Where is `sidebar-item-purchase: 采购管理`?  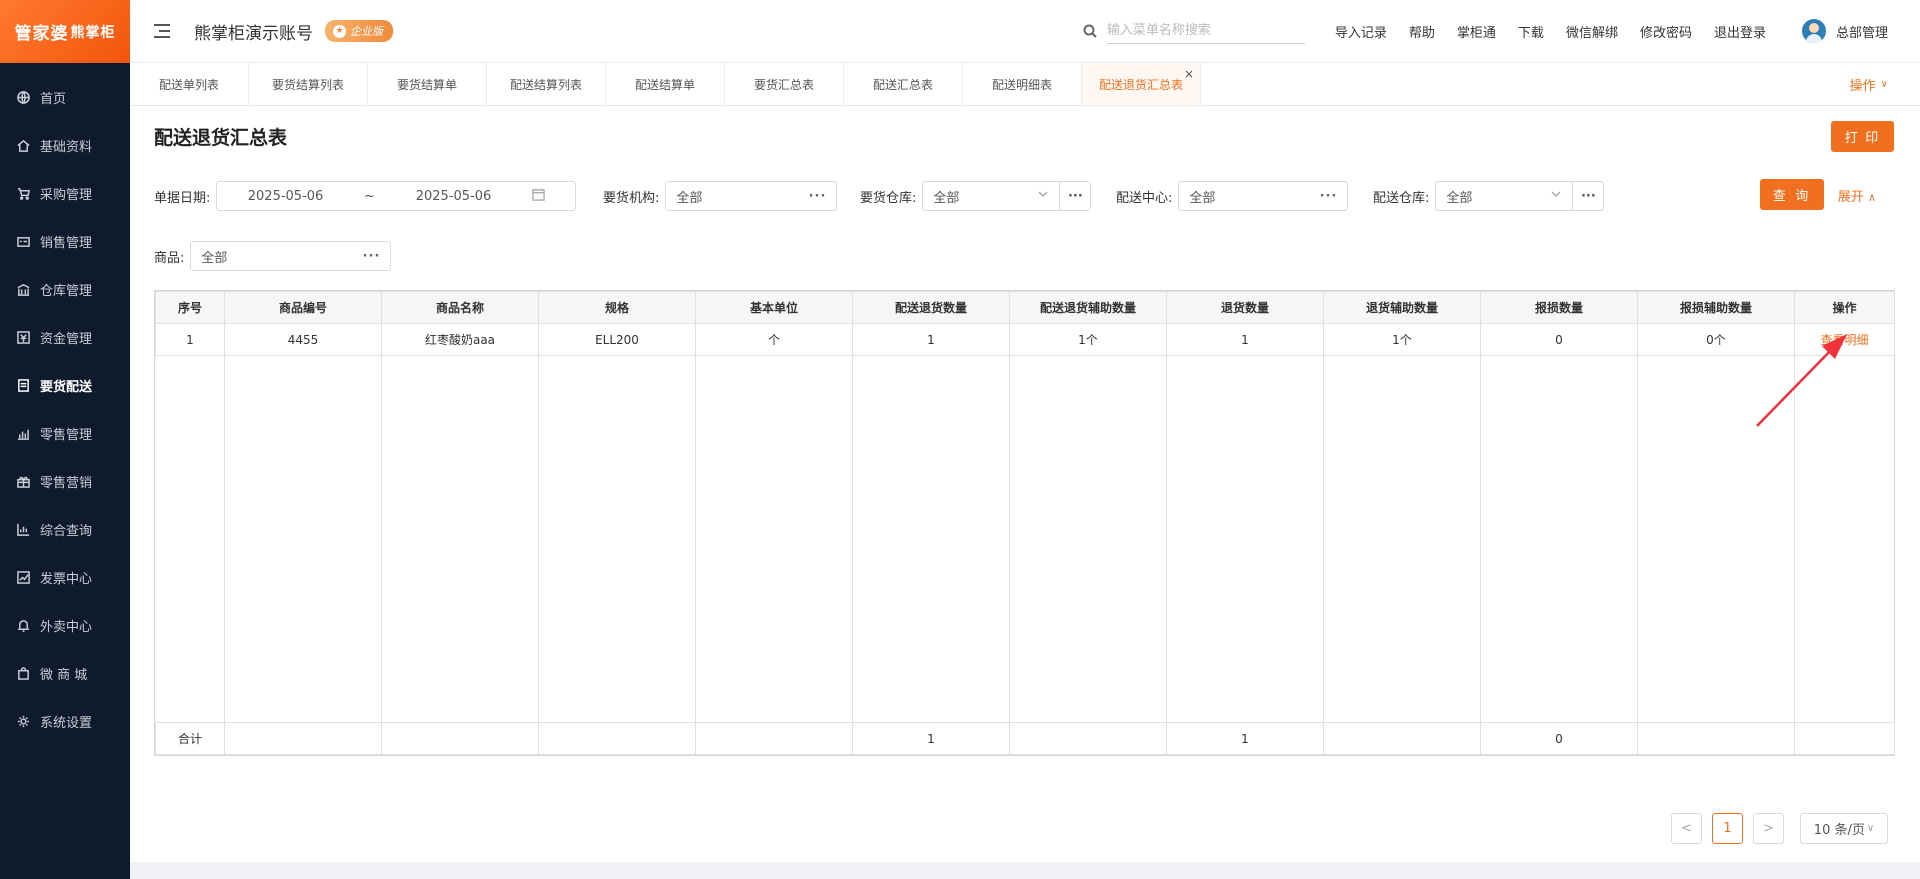
sidebar-item-purchase: 采购管理 is located at coordinates (65, 193).